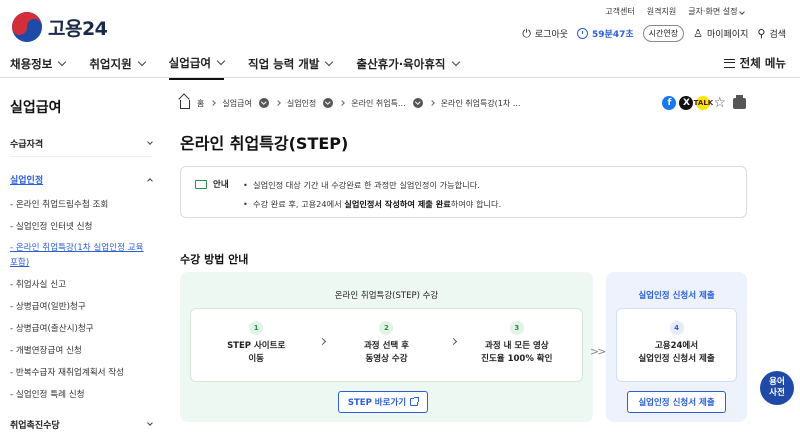  I want to click on power-icon: ⏻, so click(526, 33).